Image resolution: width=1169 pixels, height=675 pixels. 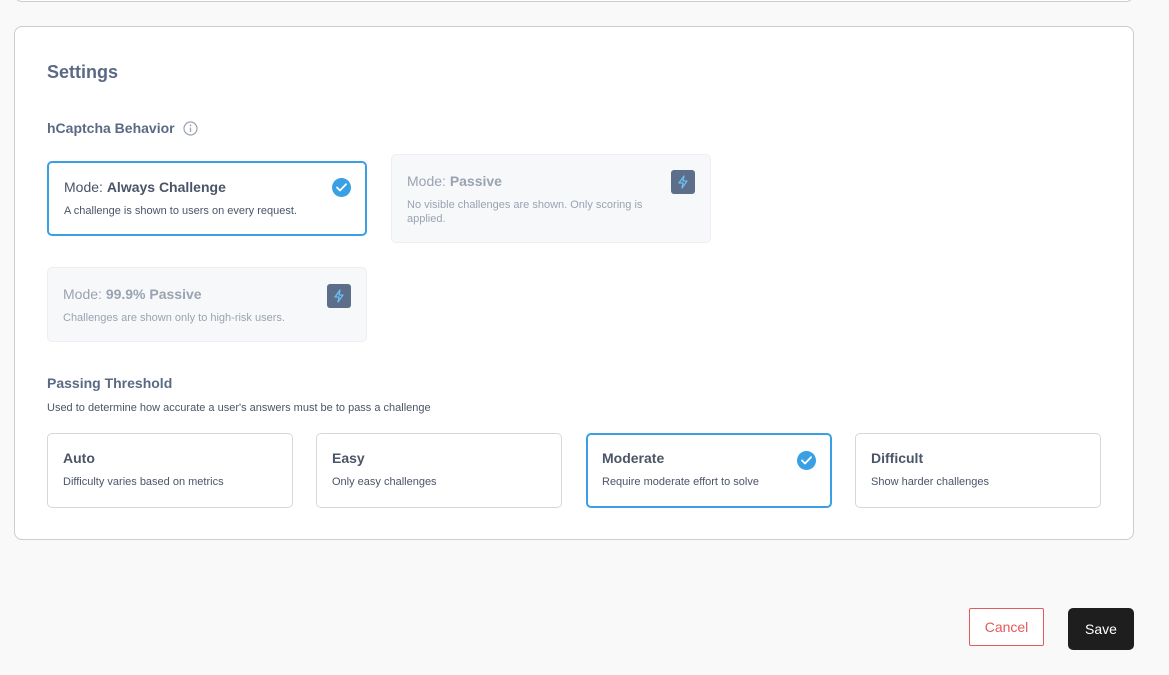 What do you see at coordinates (83, 72) in the screenshot?
I see `settings-title: Settings` at bounding box center [83, 72].